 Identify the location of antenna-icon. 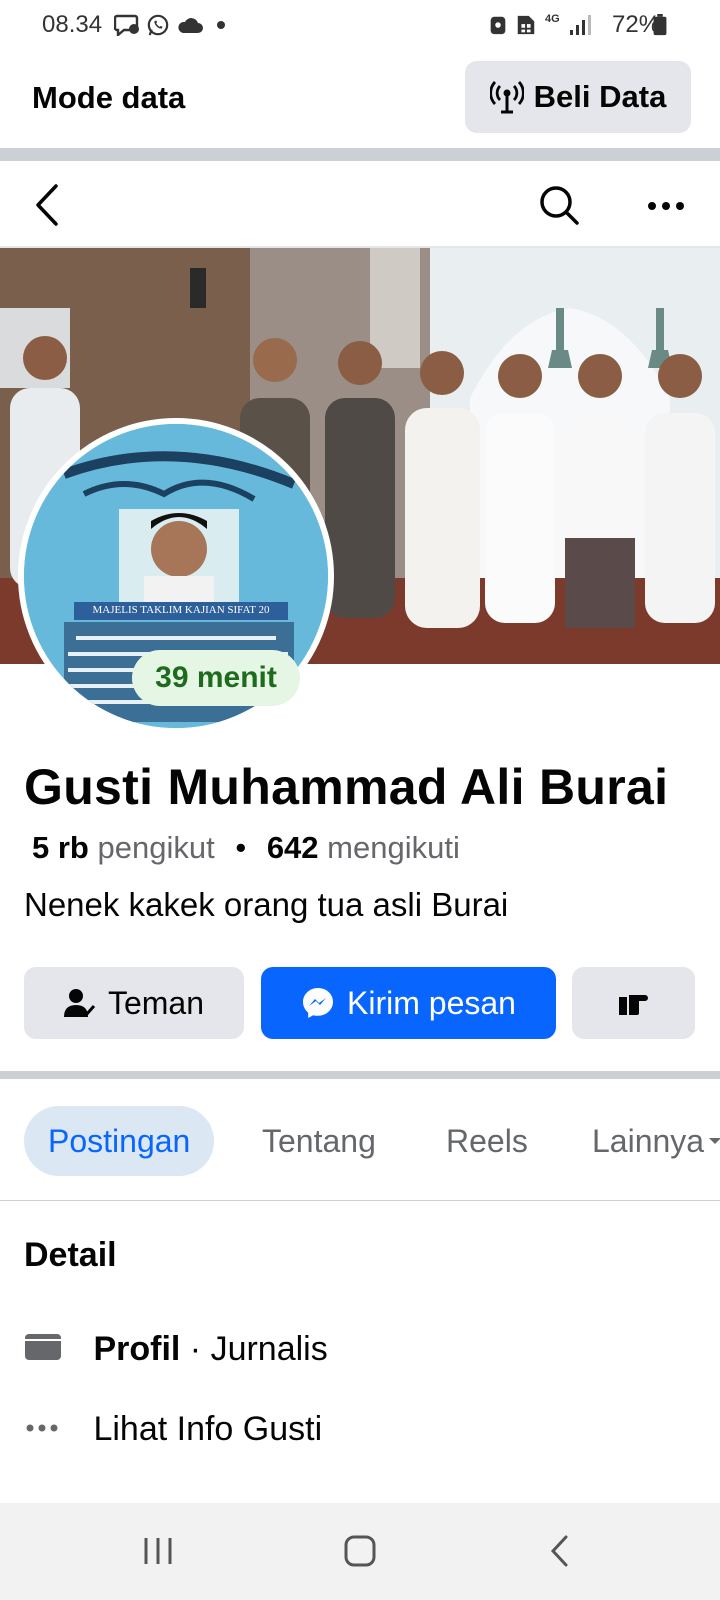
(506, 97).